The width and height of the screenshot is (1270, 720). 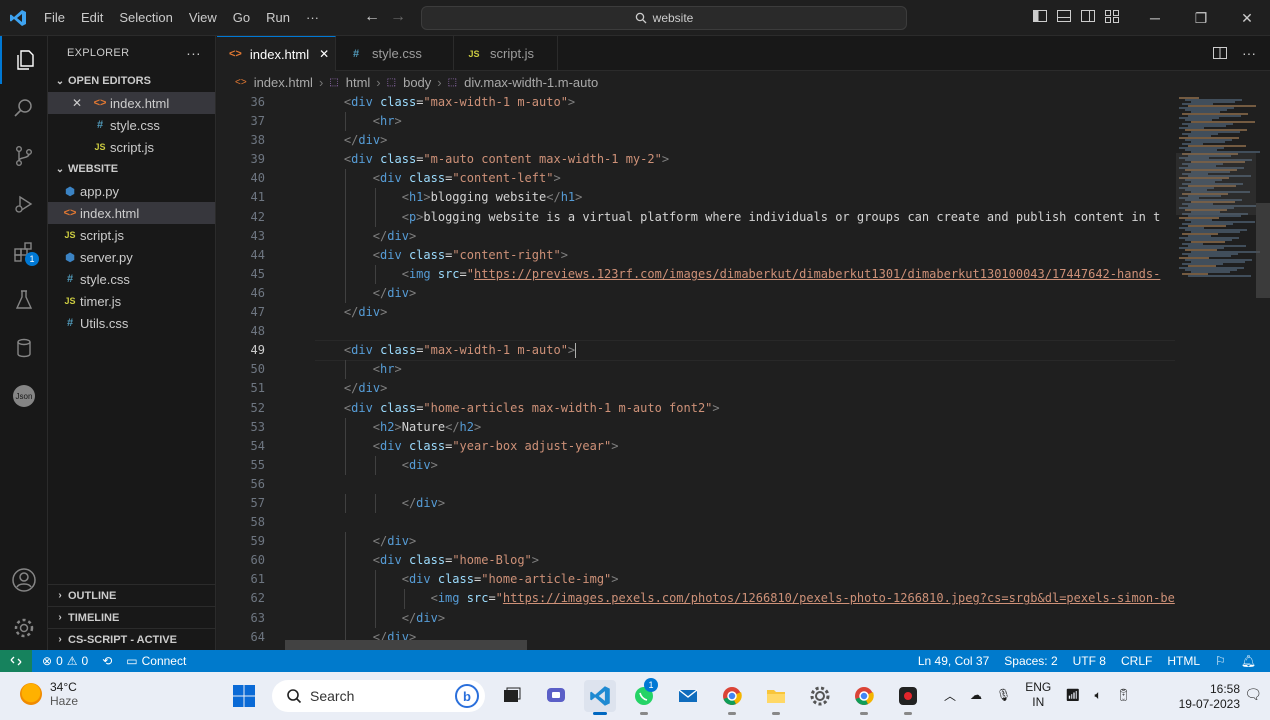 I want to click on code-line: <div>, so click(x=745, y=465).